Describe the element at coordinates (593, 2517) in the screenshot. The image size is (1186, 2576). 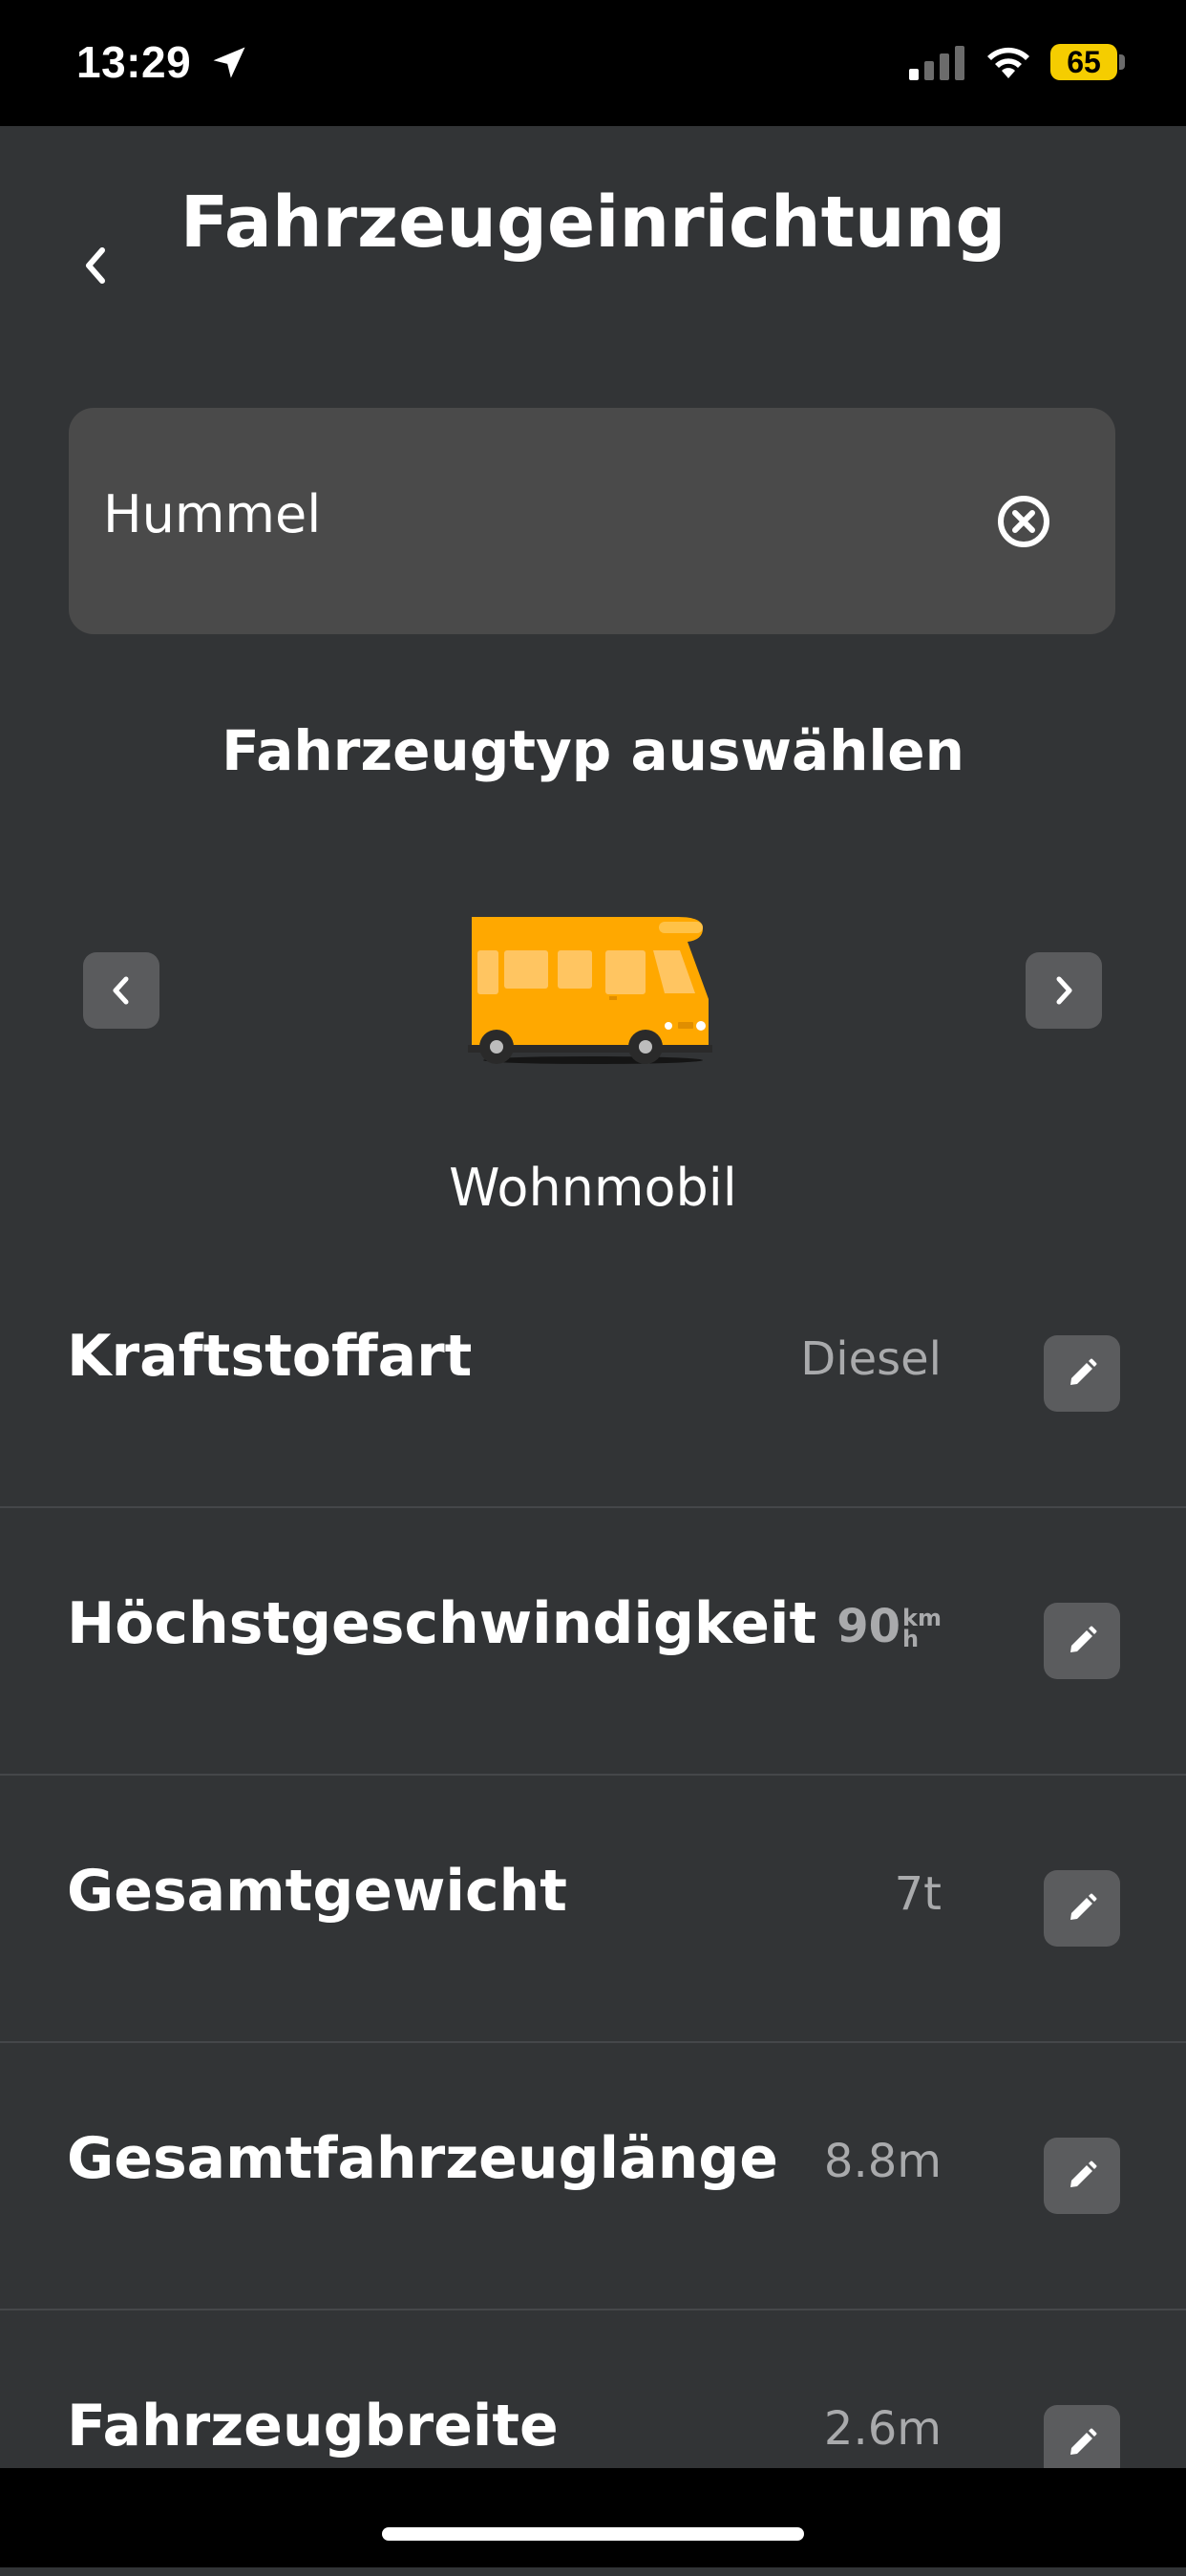
I see `bottom-safe-area` at that location.